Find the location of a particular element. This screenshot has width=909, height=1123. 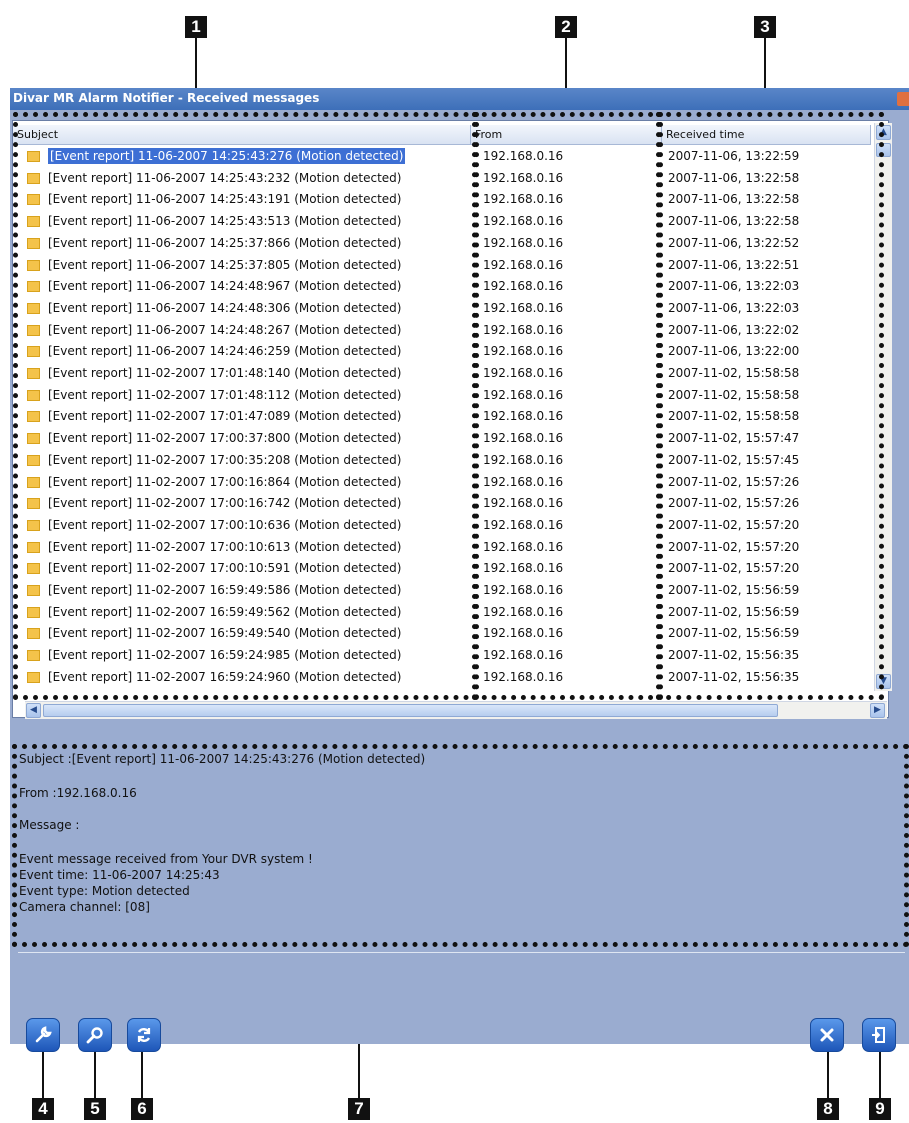

row-received-time: 2007-11-02, 15:57:26 is located at coordinates (734, 481).